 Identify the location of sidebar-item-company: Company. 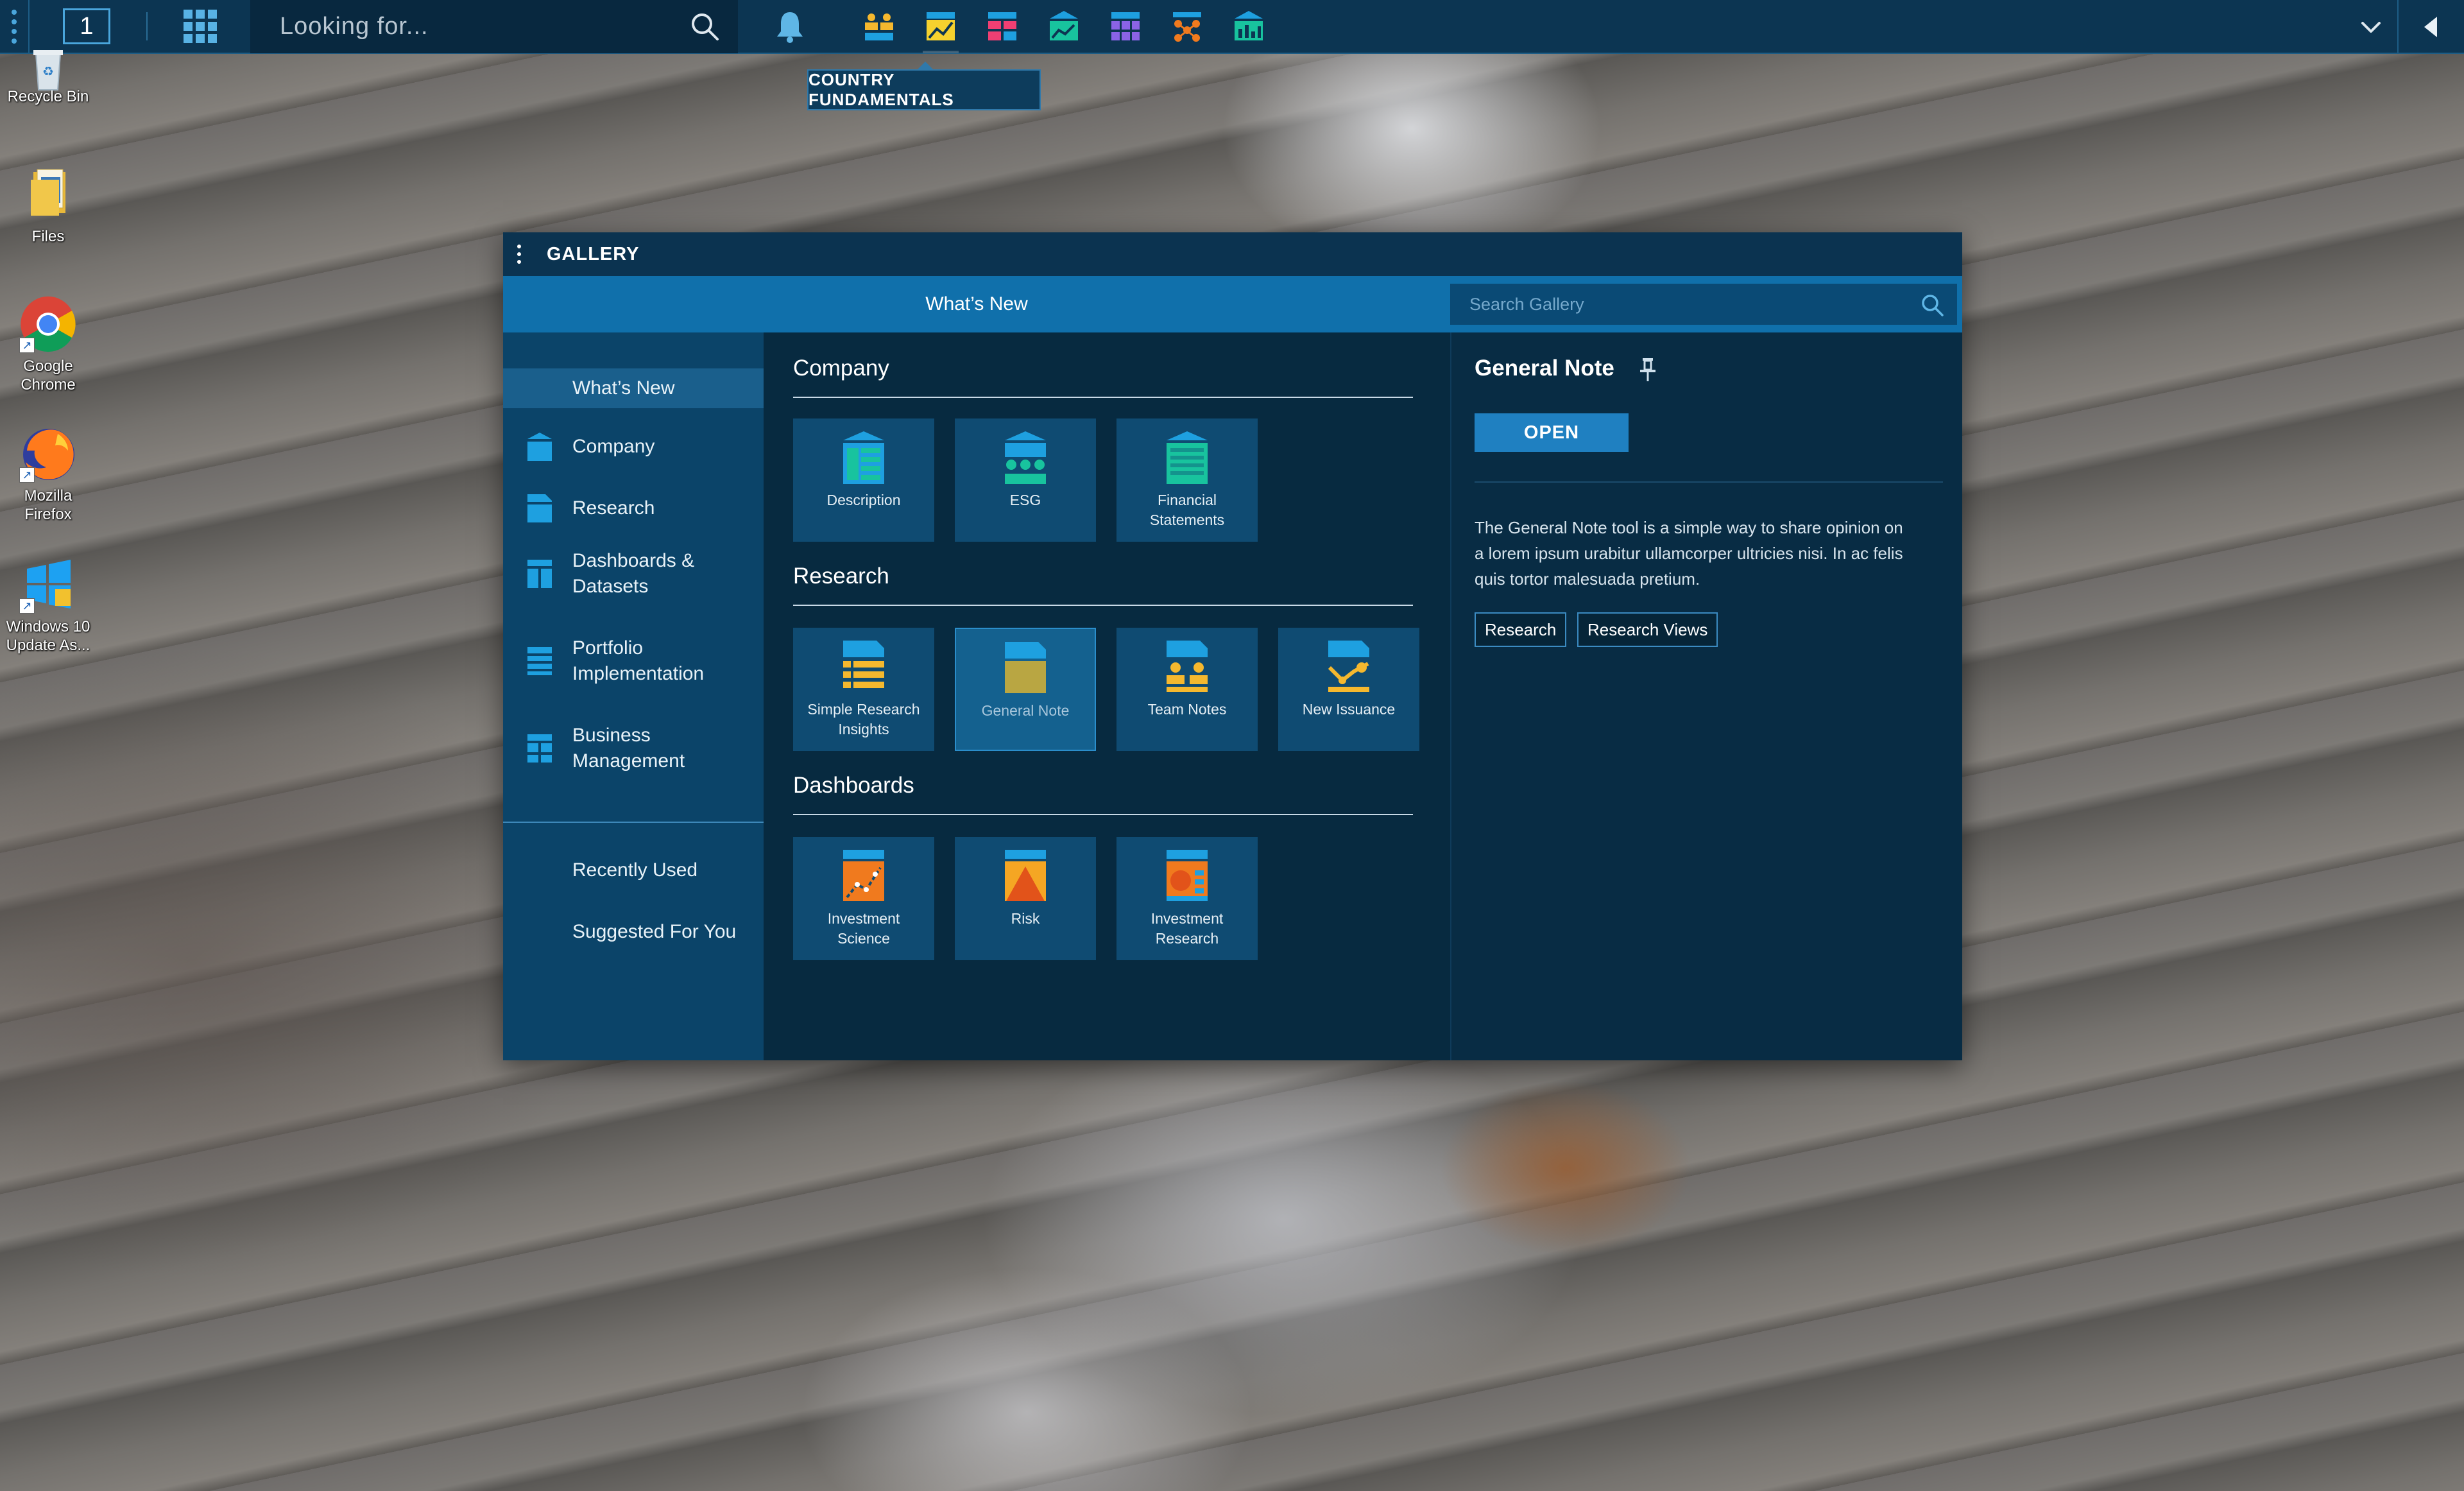
(634, 446).